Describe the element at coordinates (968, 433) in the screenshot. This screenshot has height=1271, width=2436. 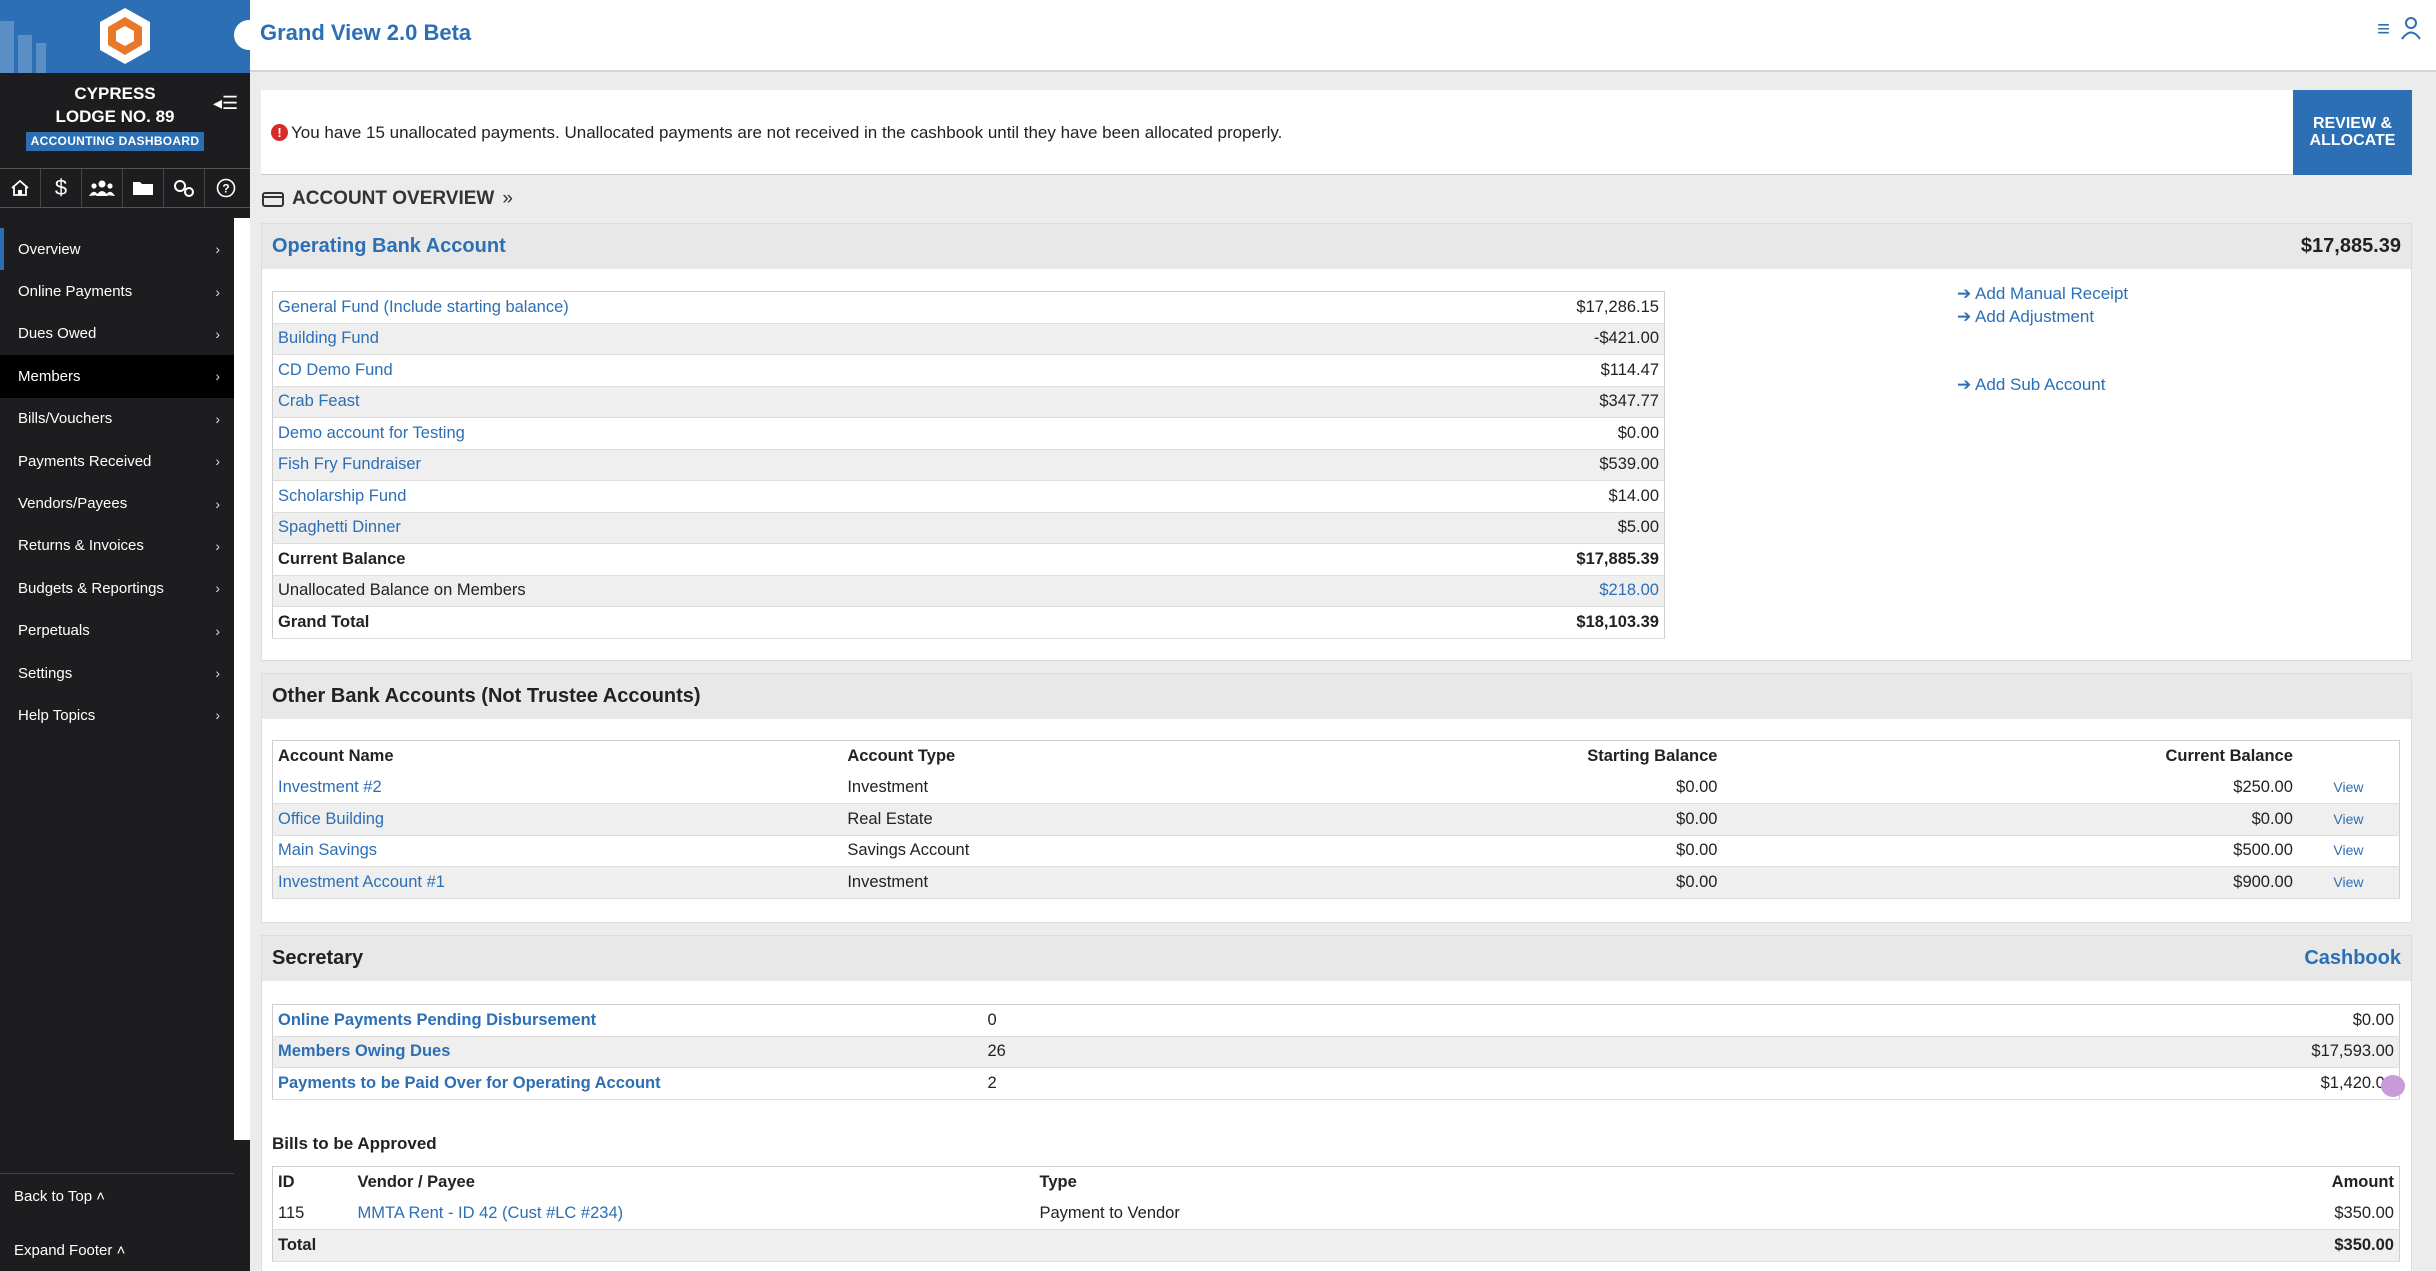
I see `table-row: Demo account for Testing $0.00` at that location.